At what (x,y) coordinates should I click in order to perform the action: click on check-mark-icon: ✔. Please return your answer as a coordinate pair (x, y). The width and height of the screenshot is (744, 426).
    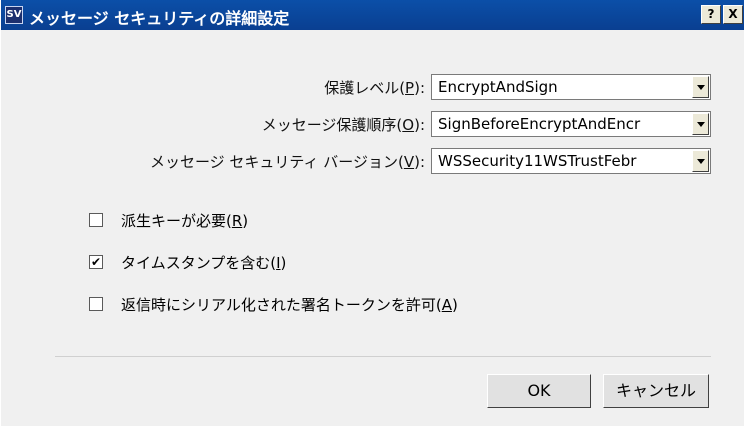
    Looking at the image, I should click on (96, 262).